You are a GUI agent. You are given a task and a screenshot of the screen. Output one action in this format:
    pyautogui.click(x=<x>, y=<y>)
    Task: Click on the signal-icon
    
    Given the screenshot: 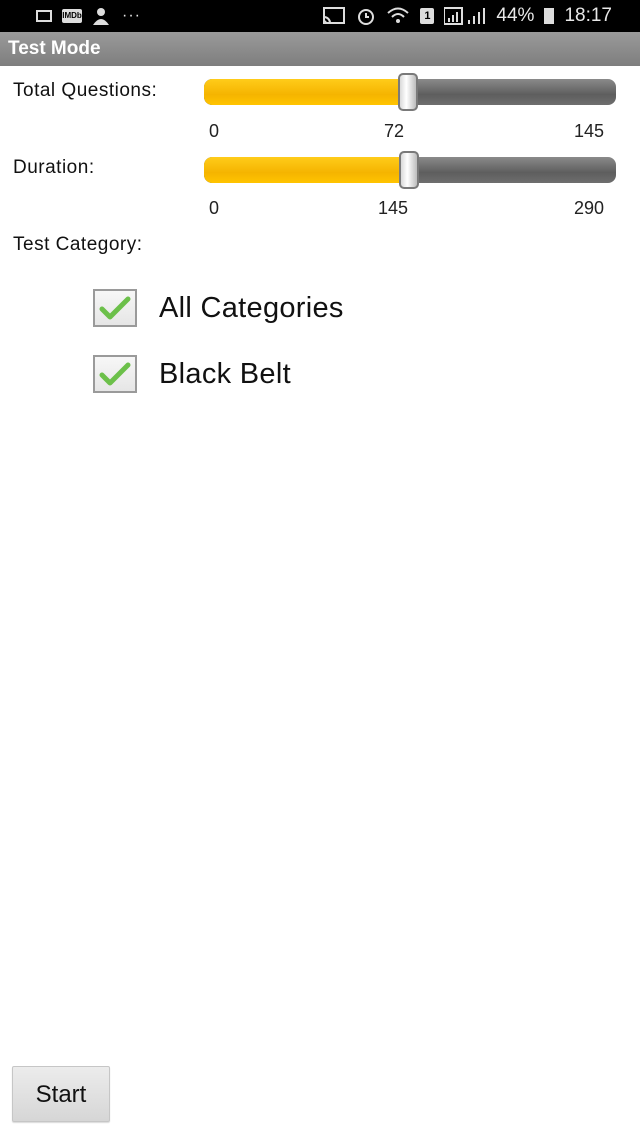 What is the action you would take?
    pyautogui.click(x=465, y=16)
    